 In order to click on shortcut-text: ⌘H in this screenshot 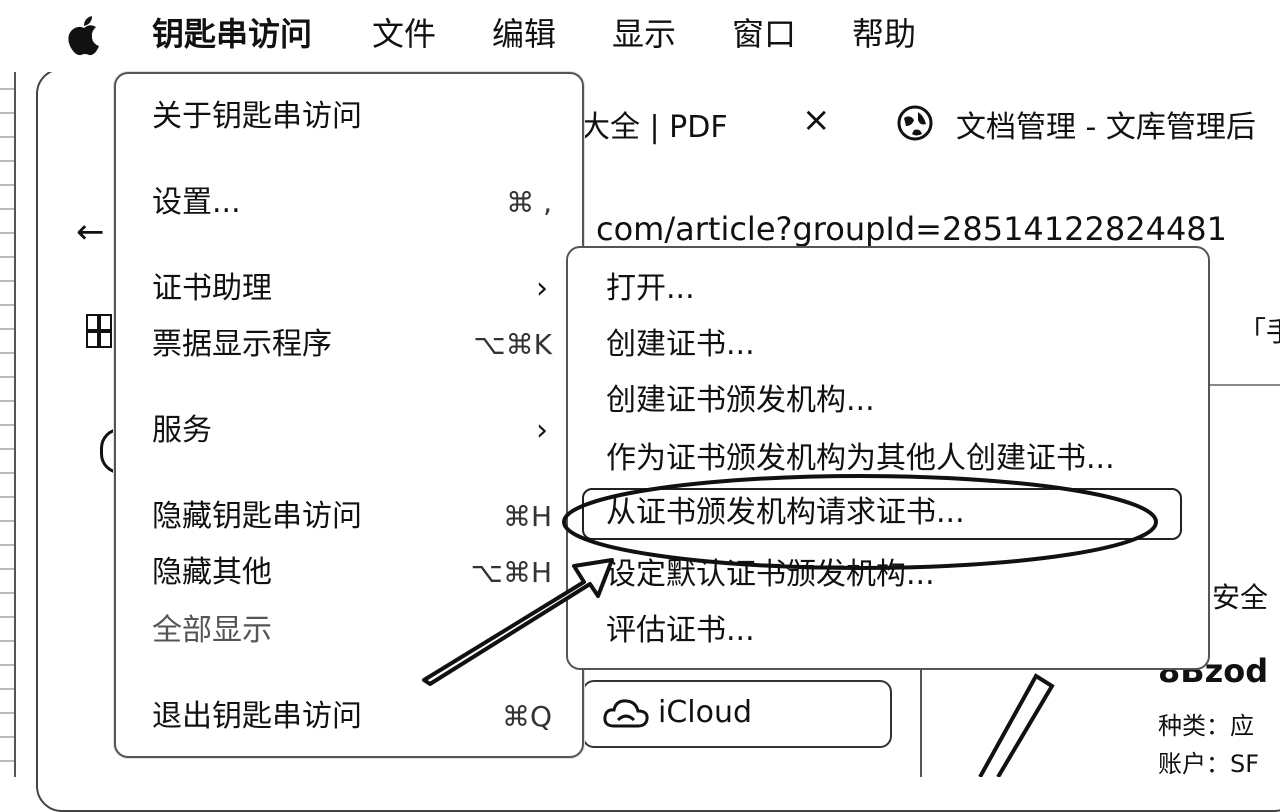, I will do `click(527, 516)`.